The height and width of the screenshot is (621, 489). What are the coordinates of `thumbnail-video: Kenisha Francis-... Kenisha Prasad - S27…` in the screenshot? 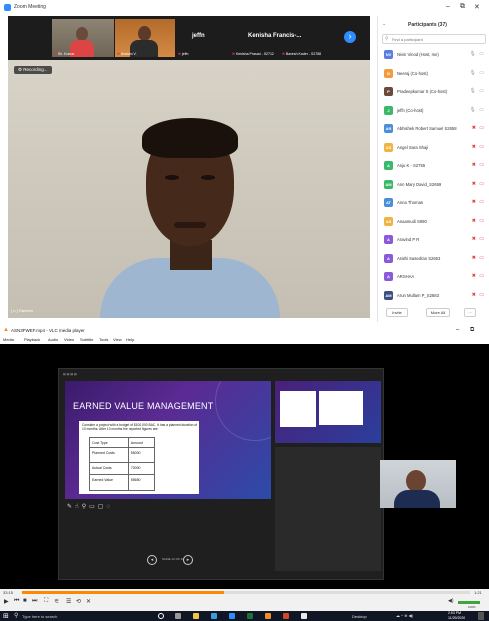 It's located at (283, 38).